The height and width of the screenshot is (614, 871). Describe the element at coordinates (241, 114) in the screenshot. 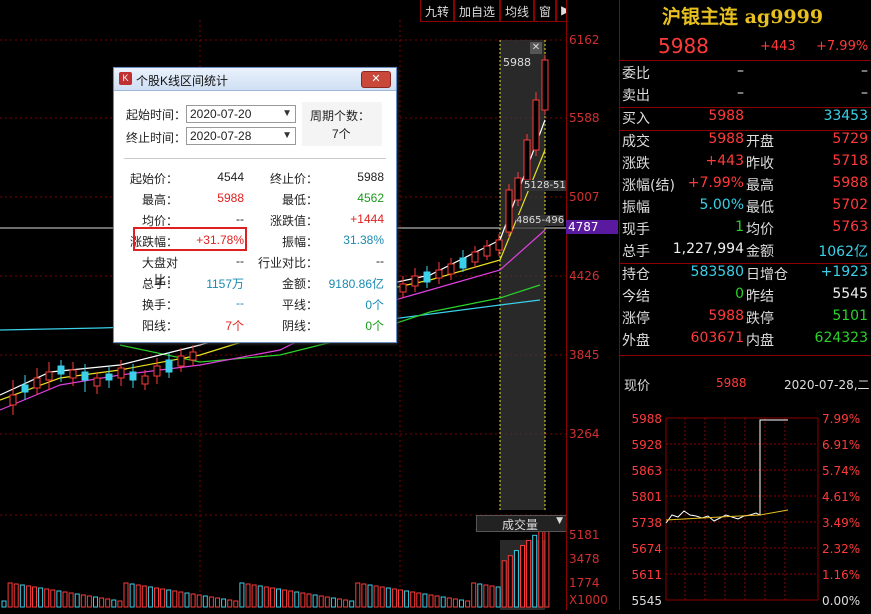

I see `start-time-select: 2020-07-20 ▼` at that location.